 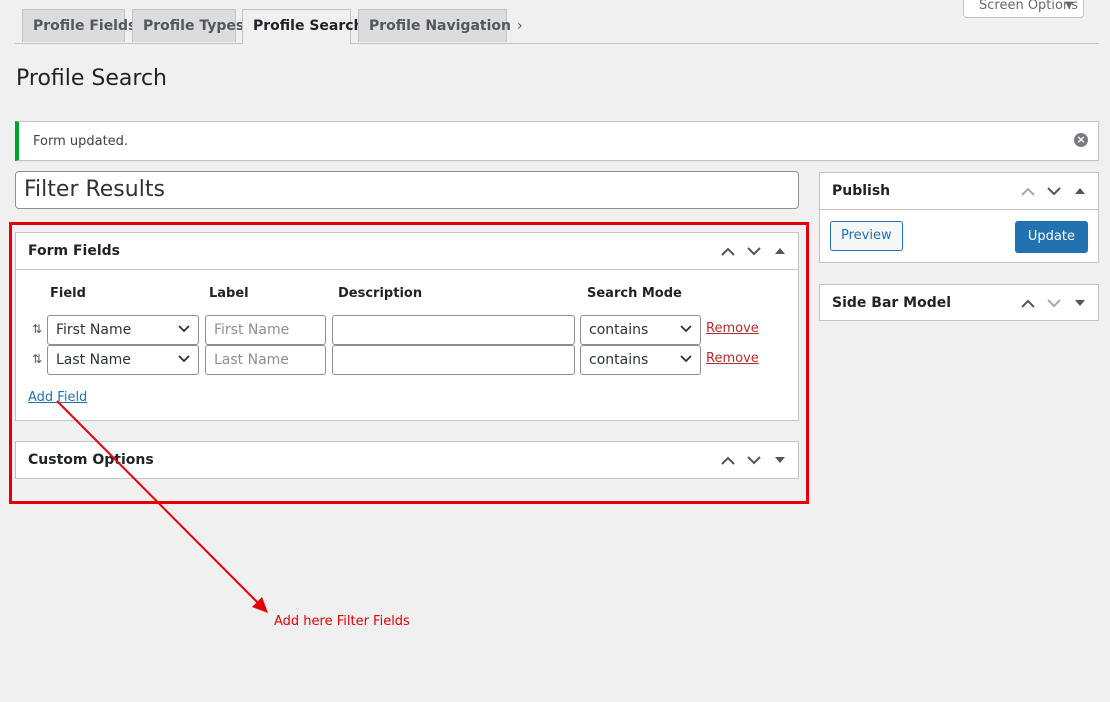 What do you see at coordinates (342, 621) in the screenshot?
I see `annotation-text: Add here Filter Fields` at bounding box center [342, 621].